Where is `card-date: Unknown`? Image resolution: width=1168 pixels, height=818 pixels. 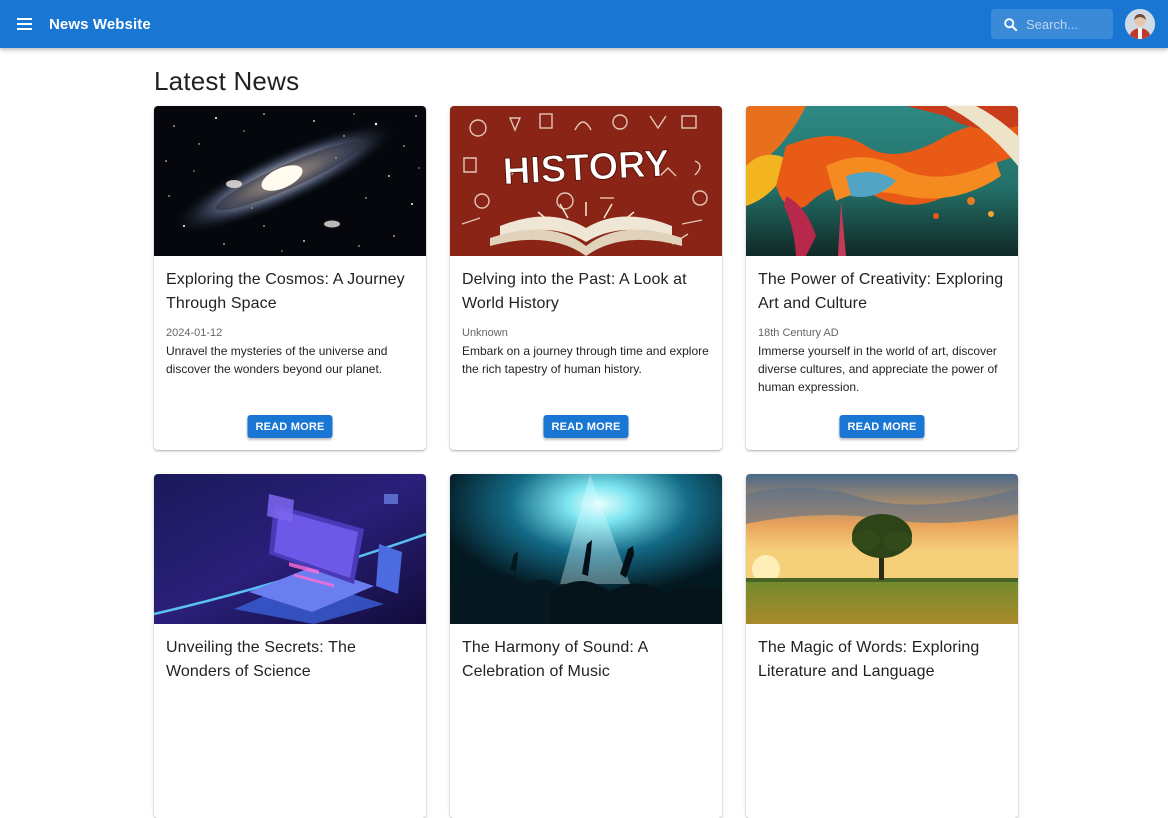 card-date: Unknown is located at coordinates (485, 333).